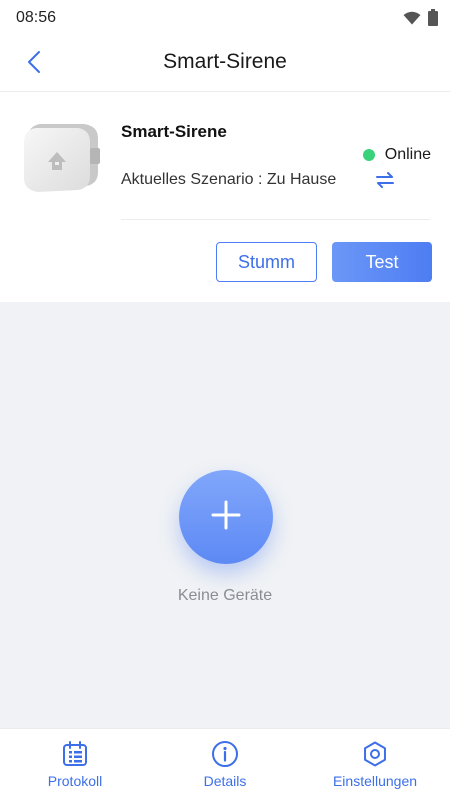  I want to click on scenario-text: Aktuelles Szenario : Zu Hause, so click(229, 179).